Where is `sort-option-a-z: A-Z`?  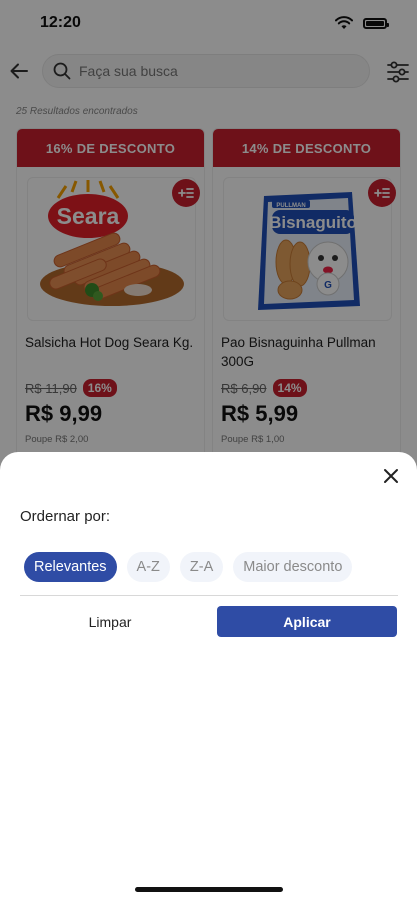 sort-option-a-z: A-Z is located at coordinates (148, 567).